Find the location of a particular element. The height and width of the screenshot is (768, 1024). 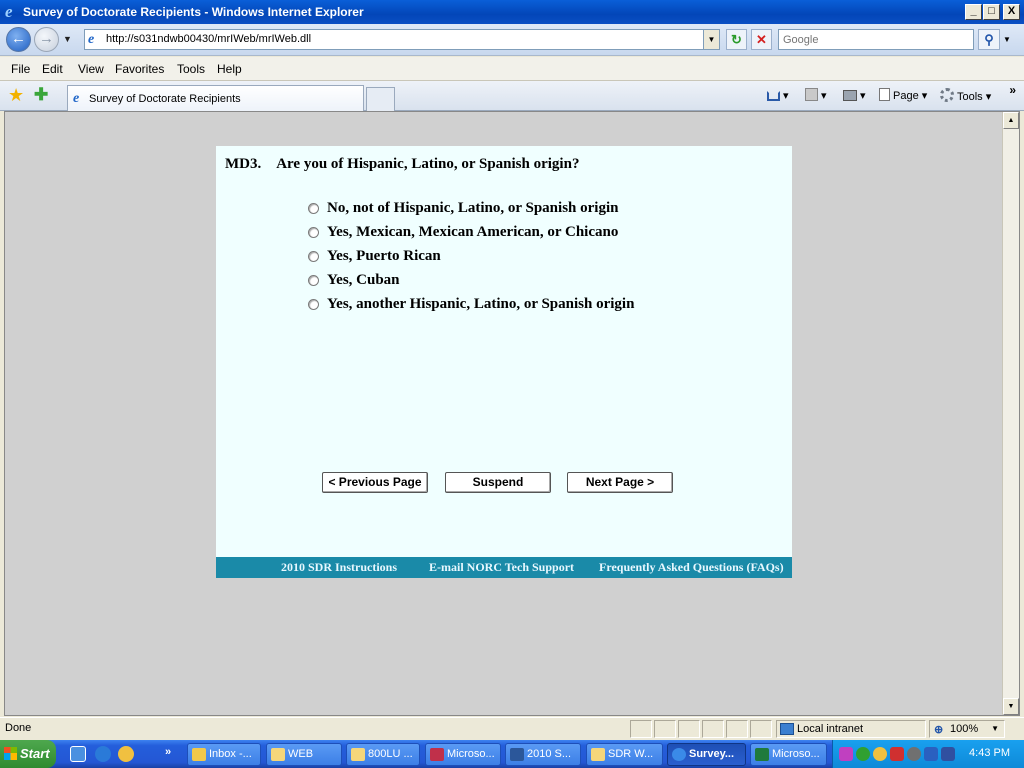

page-menu-button: Page ▾ is located at coordinates (903, 95).